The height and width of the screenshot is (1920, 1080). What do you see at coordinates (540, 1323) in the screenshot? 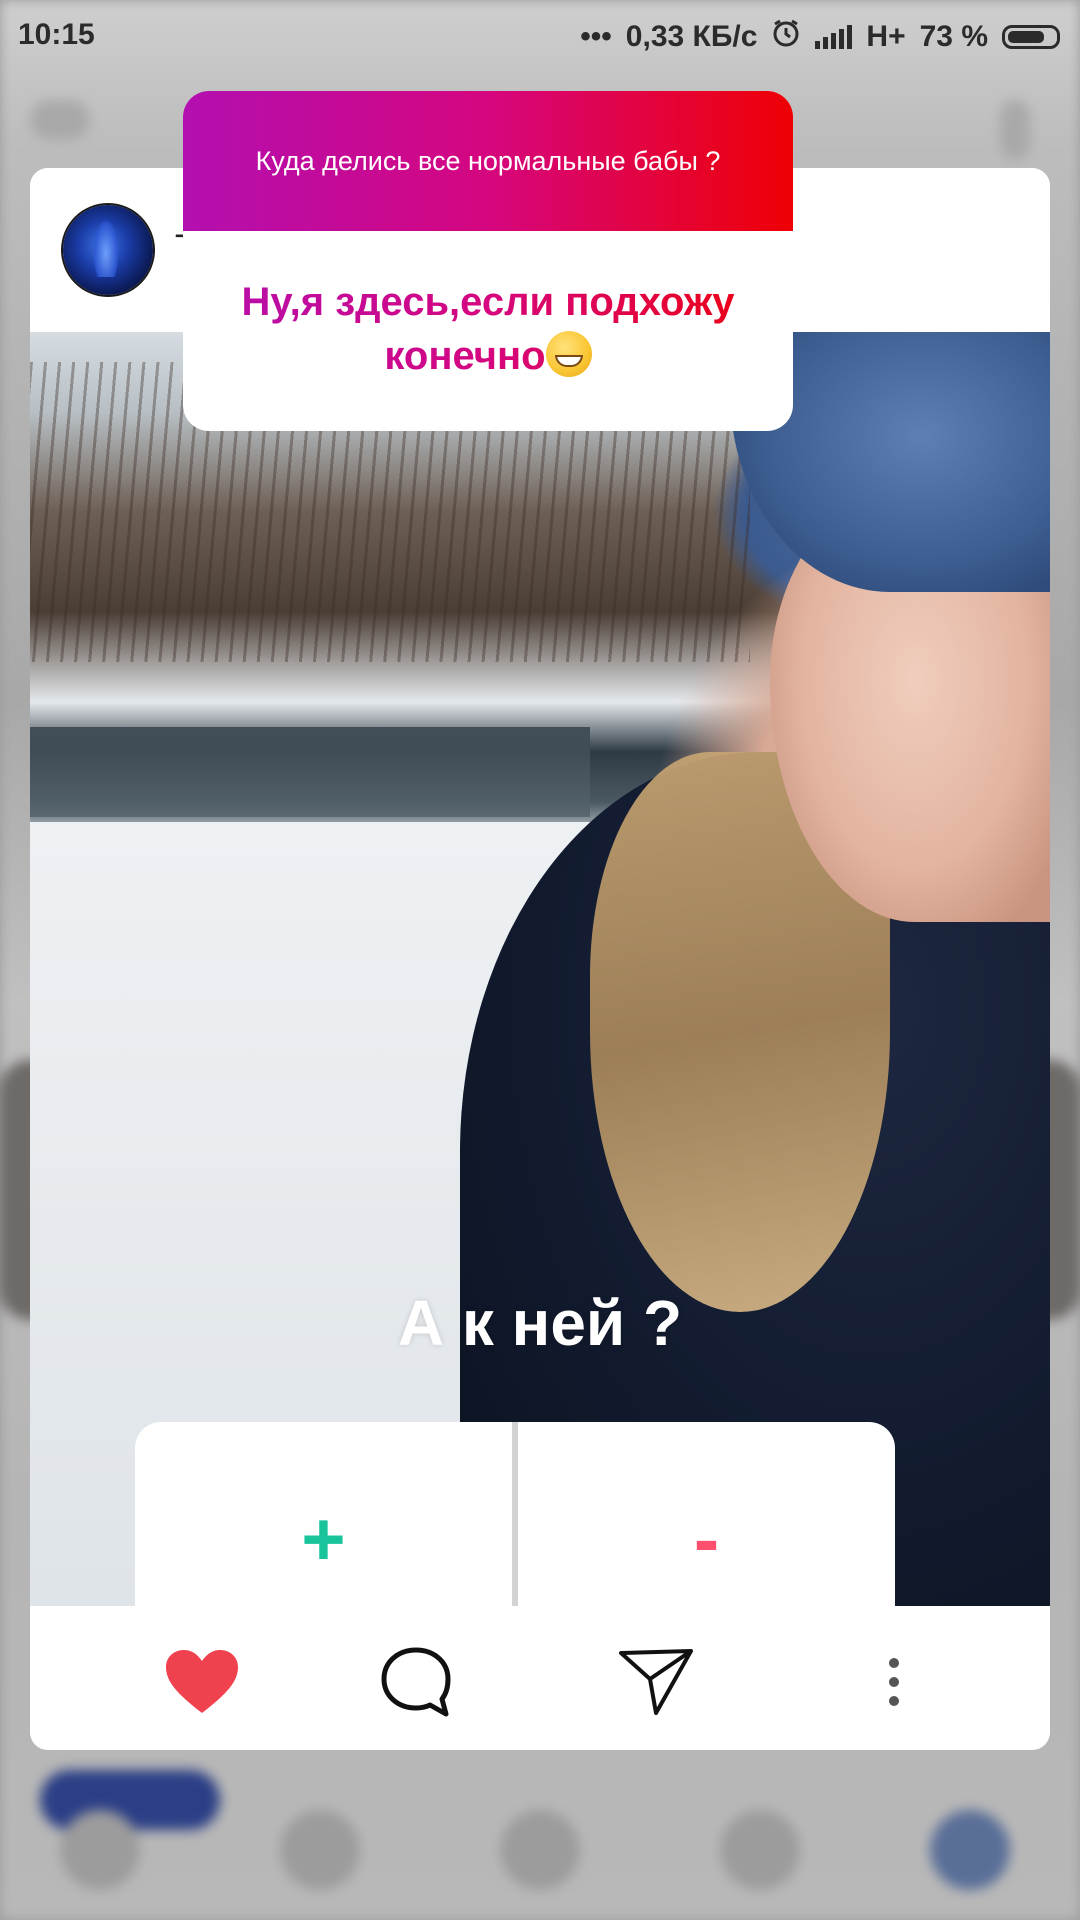
I see `poll-question: А к ней ?` at bounding box center [540, 1323].